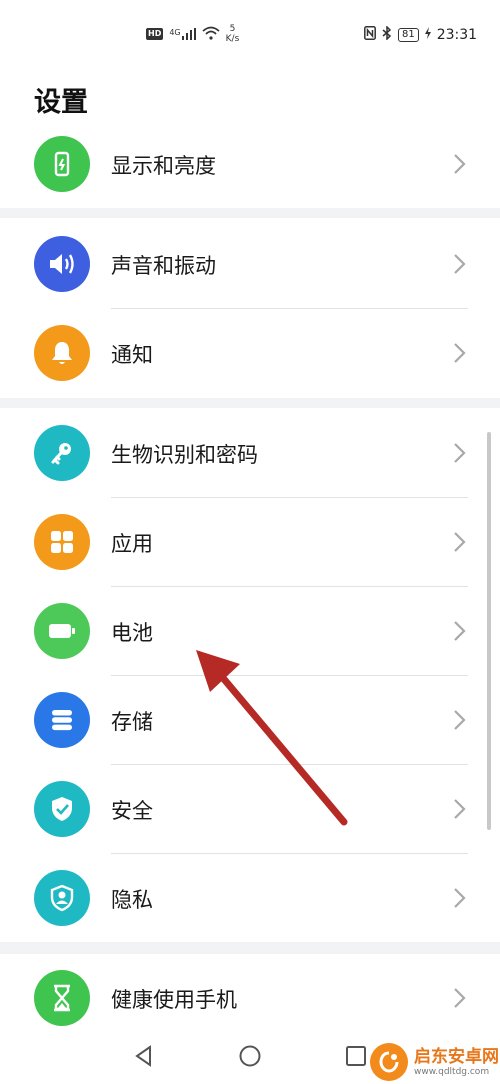  What do you see at coordinates (62, 353) in the screenshot?
I see `bell-icon` at bounding box center [62, 353].